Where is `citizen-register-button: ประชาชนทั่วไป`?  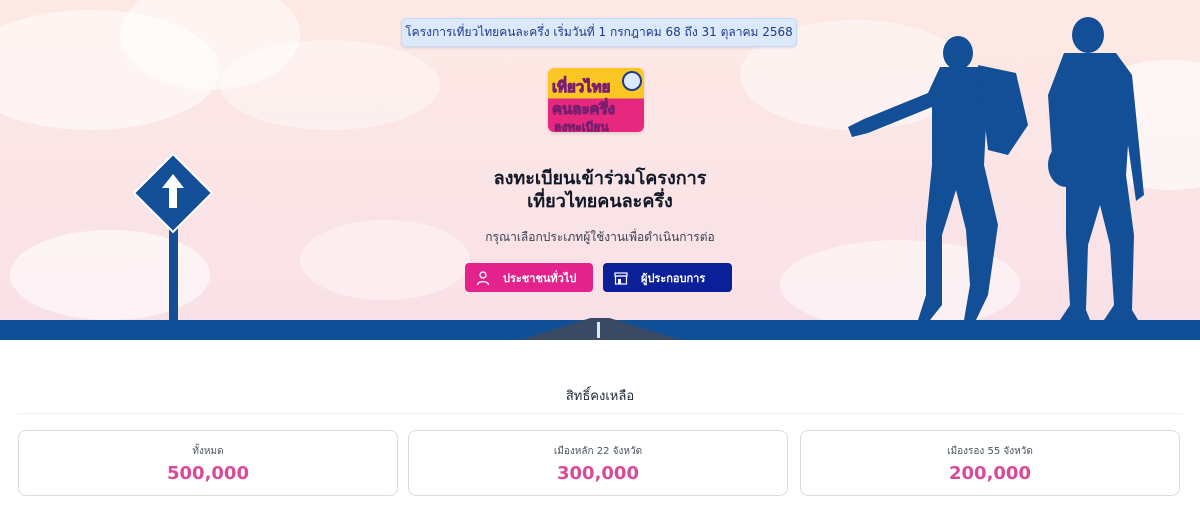 citizen-register-button: ประชาชนทั่วไป is located at coordinates (529, 277).